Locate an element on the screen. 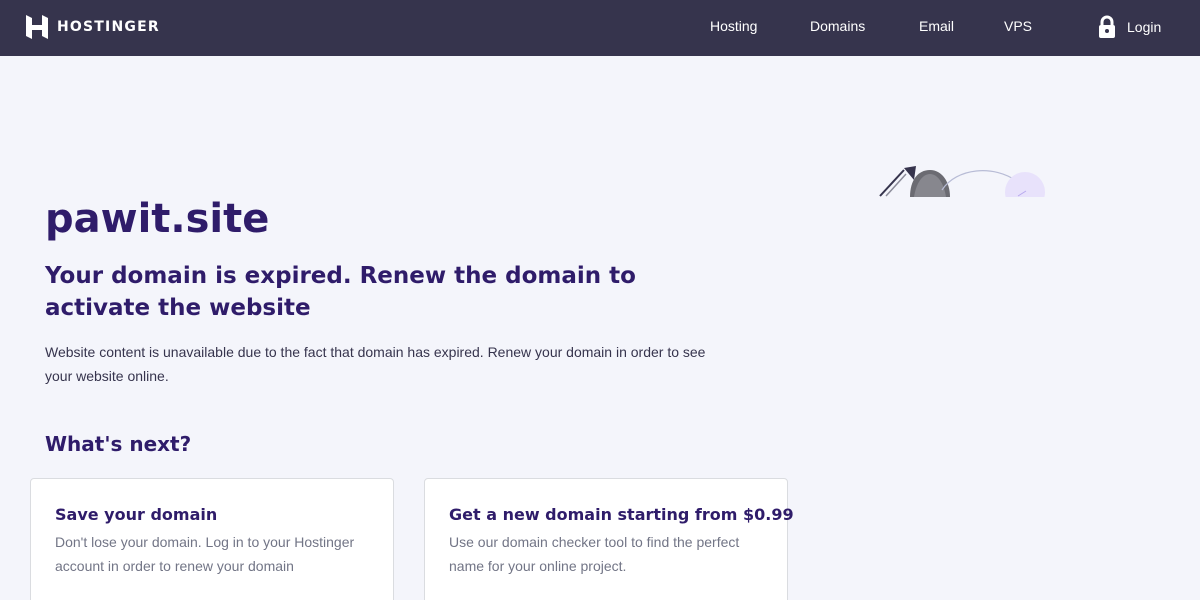 The height and width of the screenshot is (600, 1200). logo-text: HOSTINGER is located at coordinates (108, 27).